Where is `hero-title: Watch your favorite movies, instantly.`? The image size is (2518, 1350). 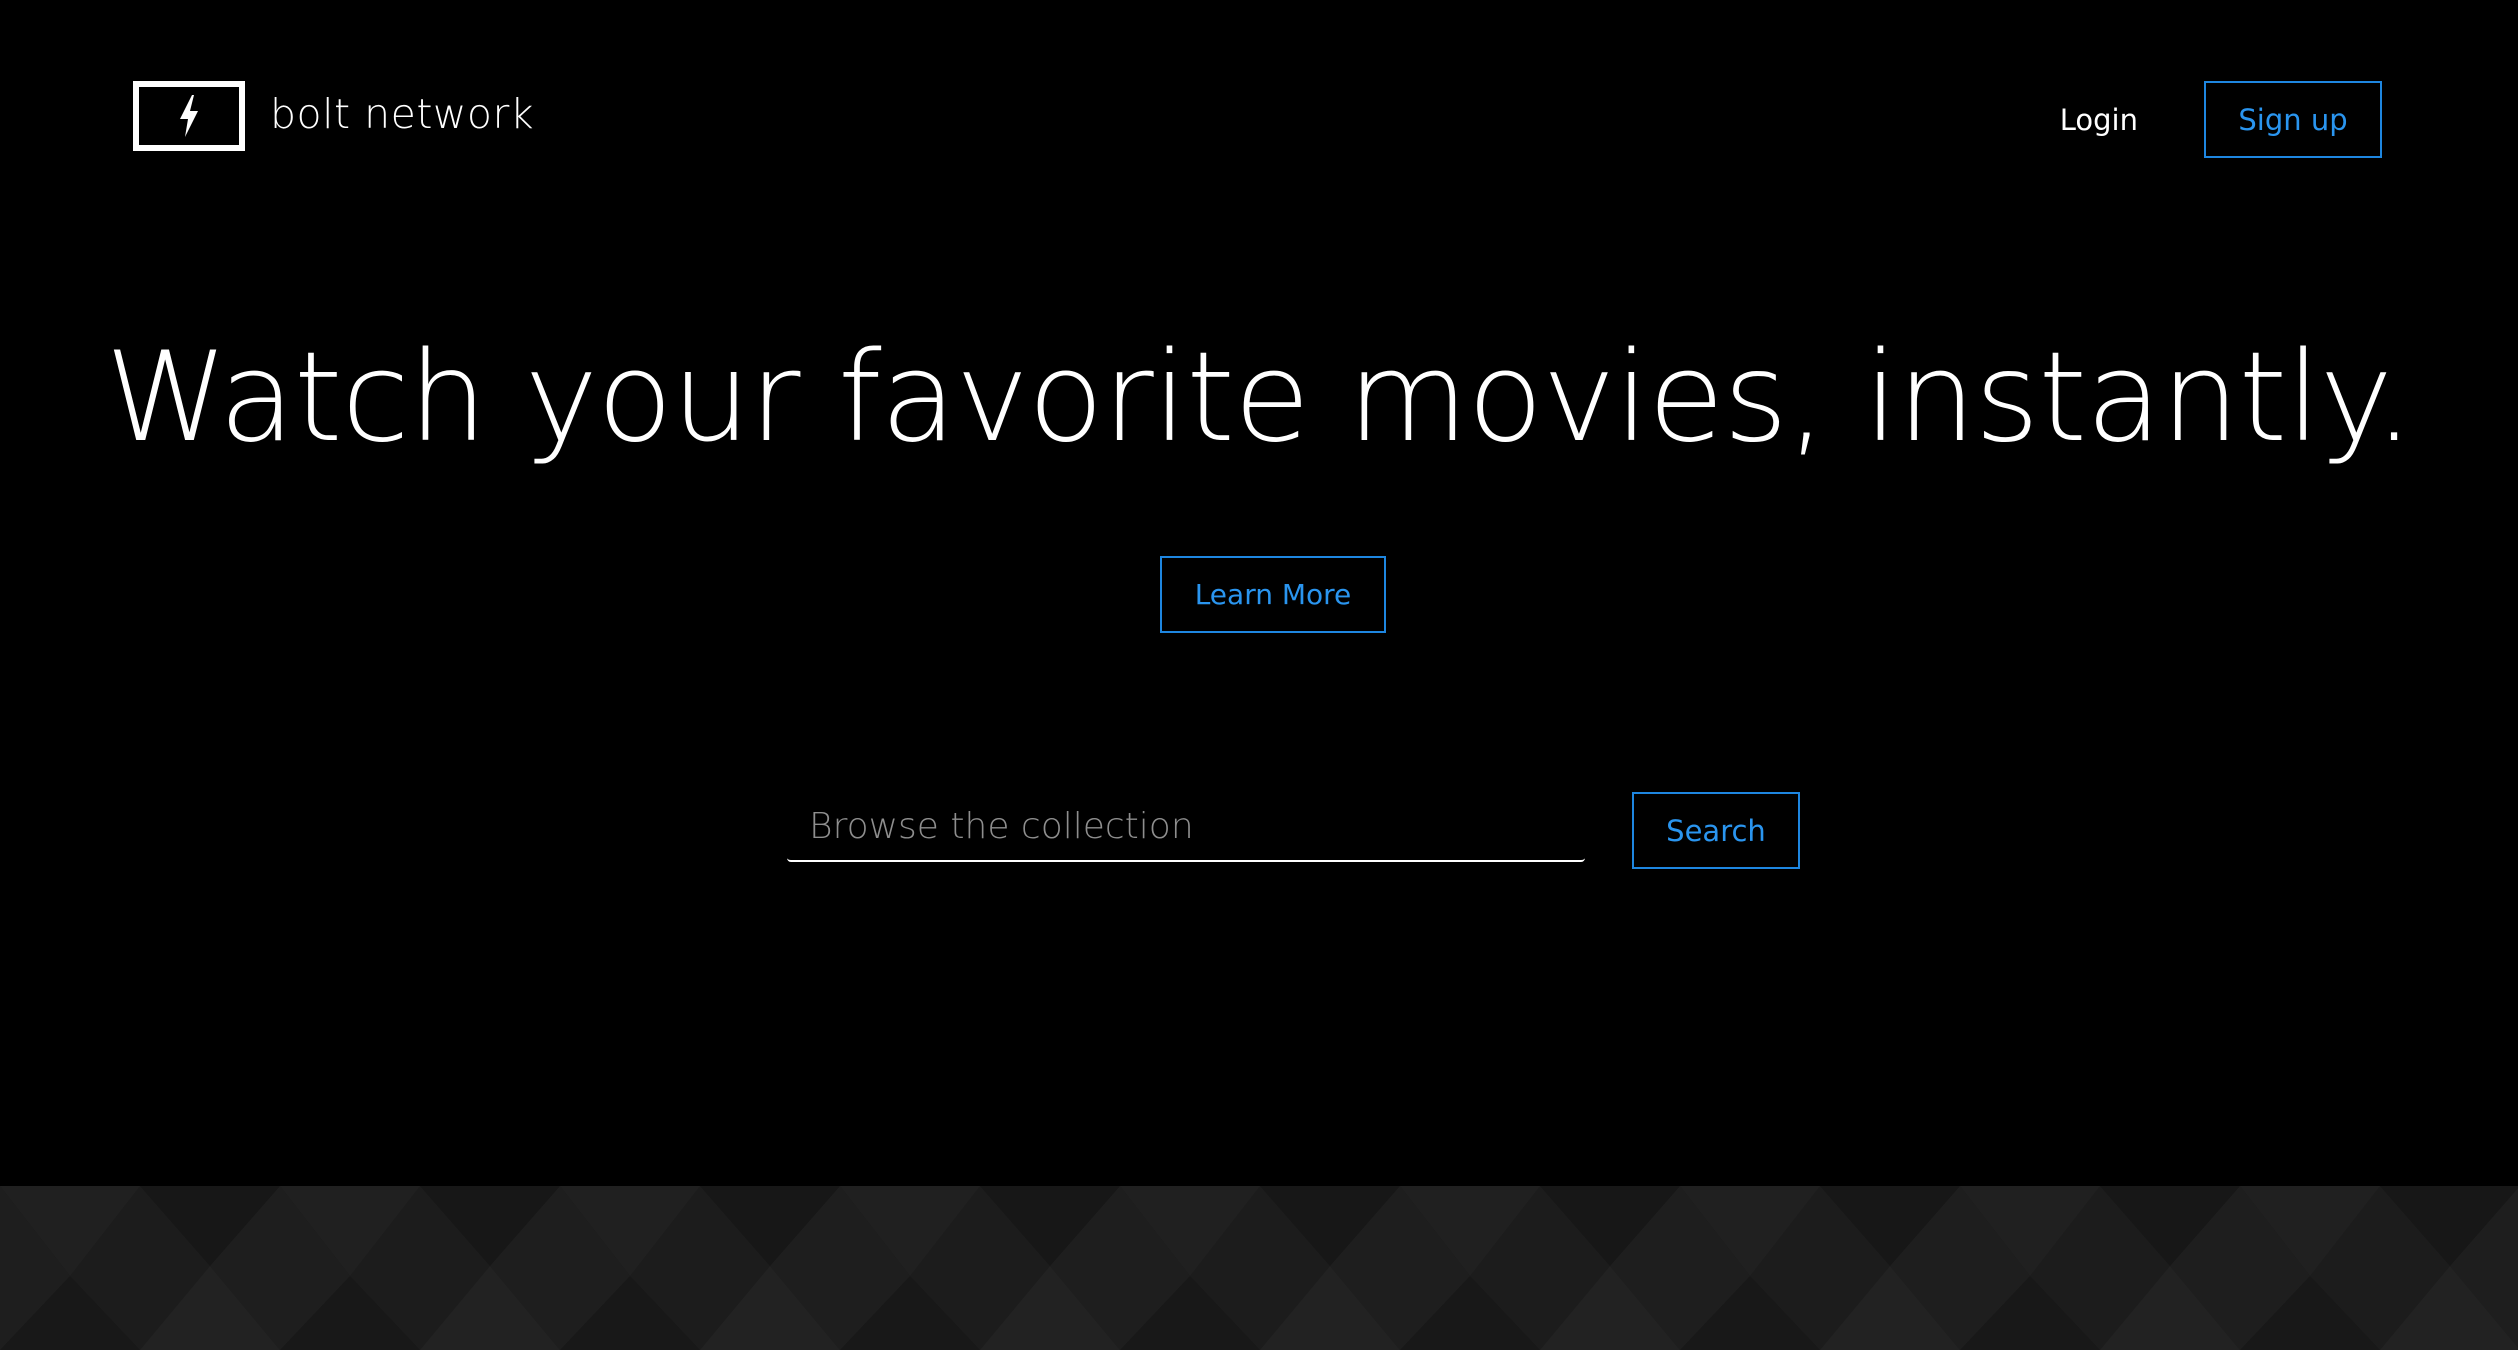 hero-title: Watch your favorite movies, instantly. is located at coordinates (1259, 398).